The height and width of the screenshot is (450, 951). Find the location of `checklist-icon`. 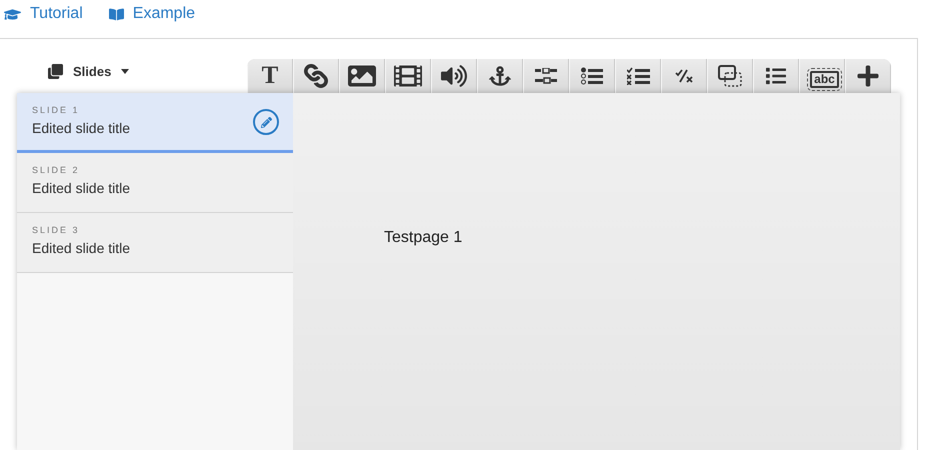

checklist-icon is located at coordinates (638, 76).